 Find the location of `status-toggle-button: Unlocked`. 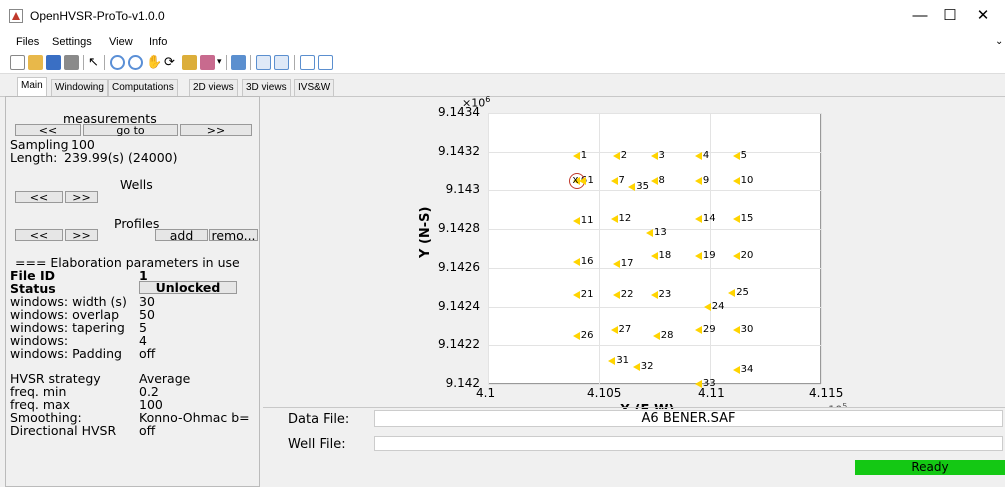

status-toggle-button: Unlocked is located at coordinates (188, 287).